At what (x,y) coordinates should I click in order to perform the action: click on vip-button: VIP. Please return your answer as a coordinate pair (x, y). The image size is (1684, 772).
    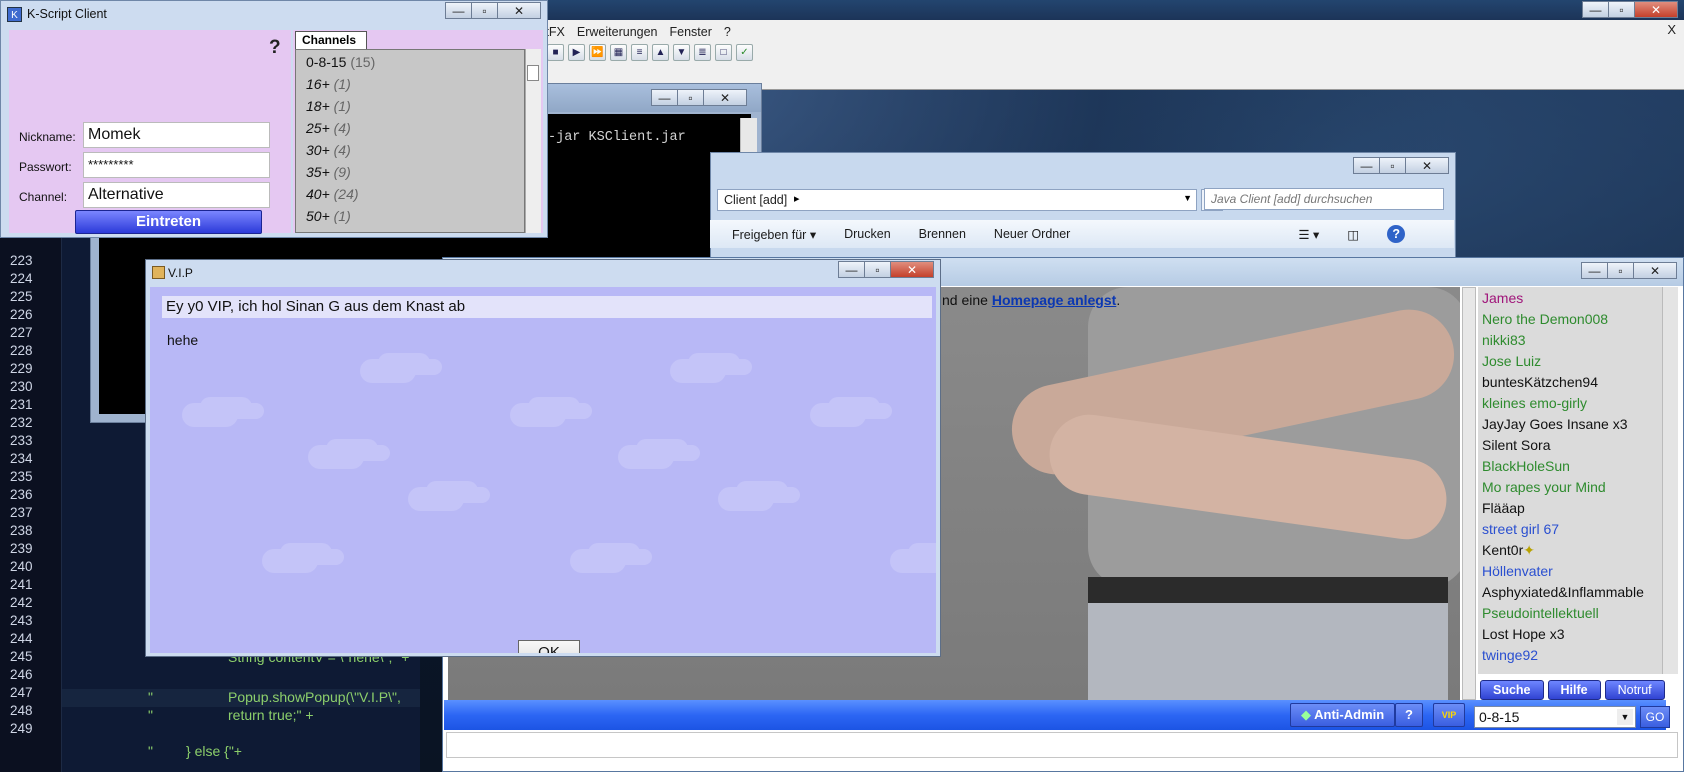
    Looking at the image, I should click on (1449, 715).